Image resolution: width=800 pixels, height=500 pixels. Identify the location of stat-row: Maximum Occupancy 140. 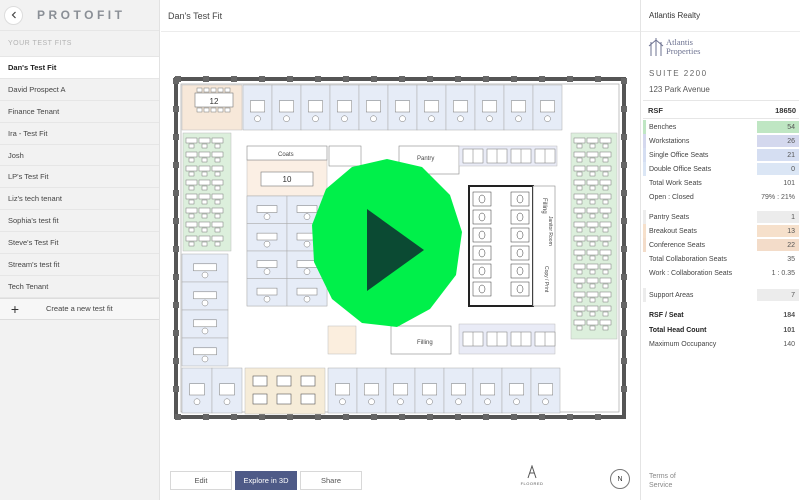
(721, 344).